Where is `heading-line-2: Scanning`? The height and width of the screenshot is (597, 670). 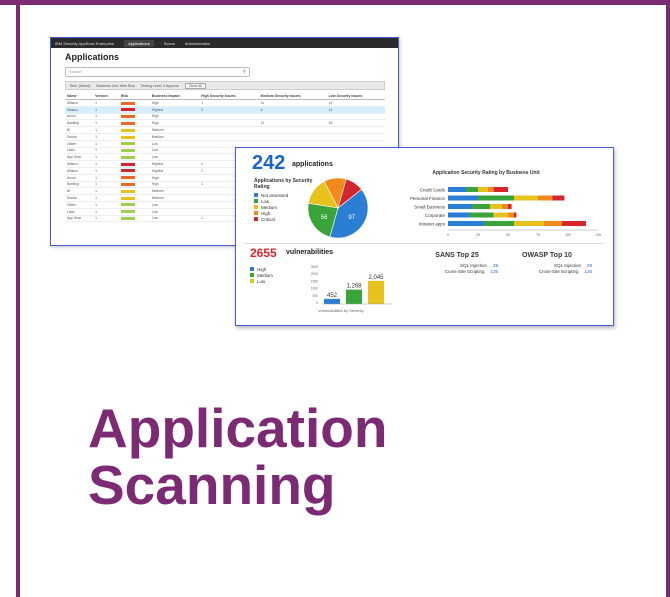
heading-line-2: Scanning is located at coordinates (212, 485).